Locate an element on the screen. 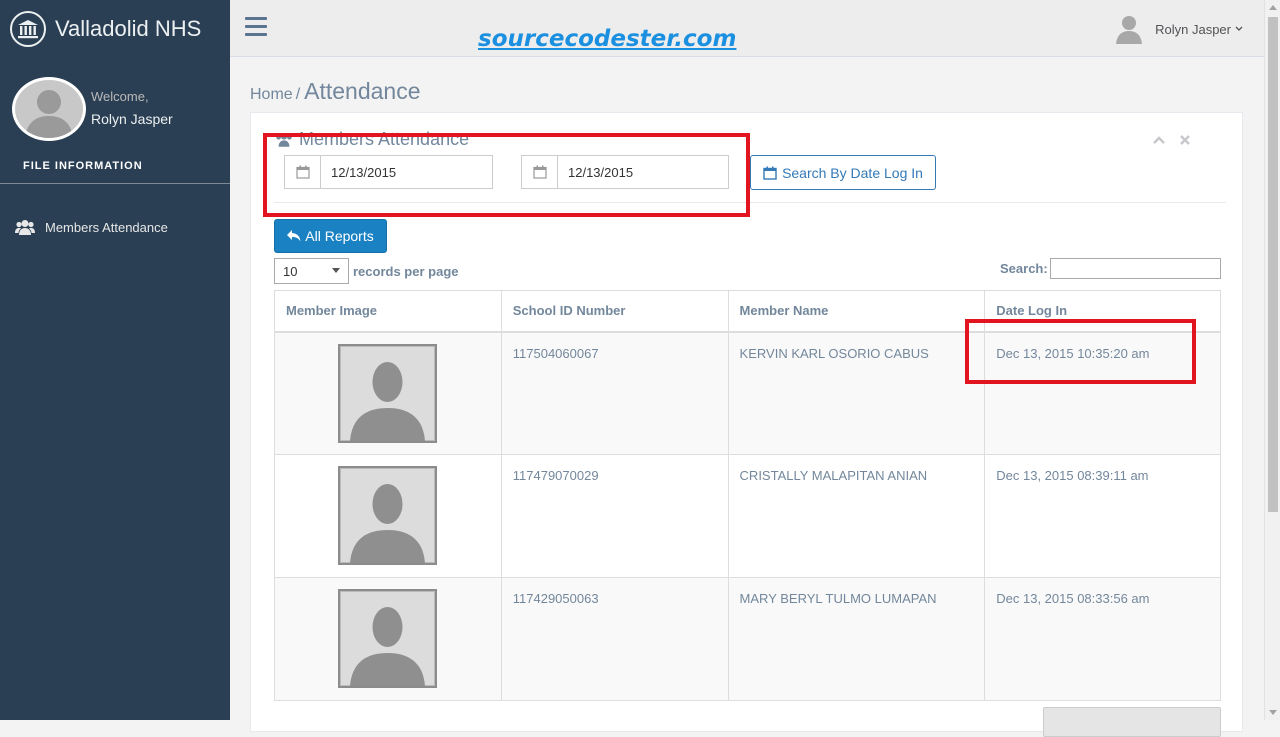  sidebar-item-members-attendance: Members Attendance is located at coordinates (115, 227).